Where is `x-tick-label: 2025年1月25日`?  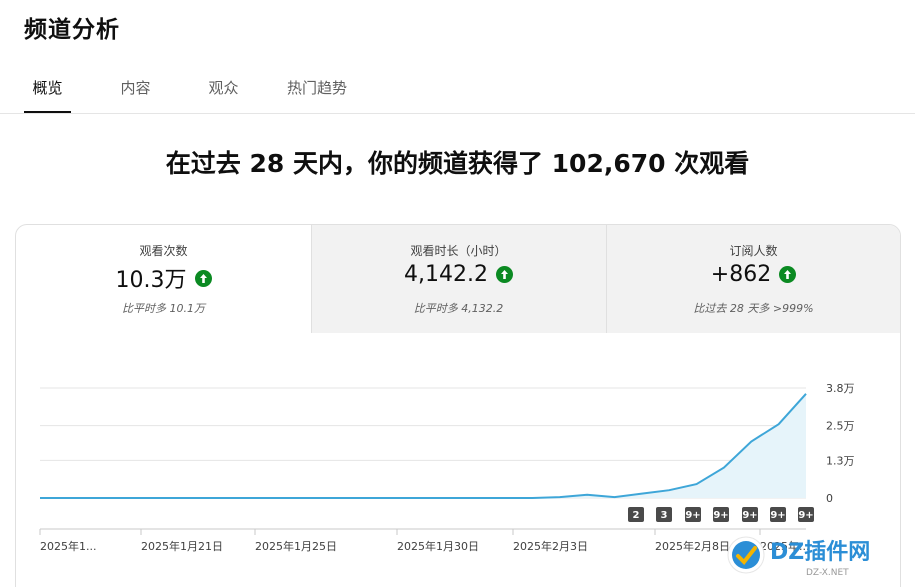 x-tick-label: 2025年1月25日 is located at coordinates (296, 546).